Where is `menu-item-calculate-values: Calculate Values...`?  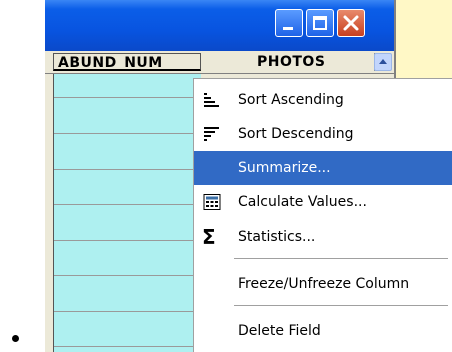 menu-item-calculate-values: Calculate Values... is located at coordinates (323, 202).